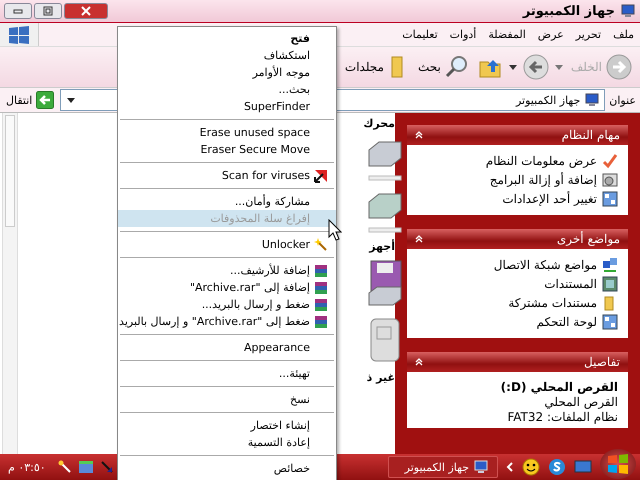 The height and width of the screenshot is (480, 640). Describe the element at coordinates (559, 387) in the screenshot. I see `drive-name: القرص المحلي (D:)` at that location.